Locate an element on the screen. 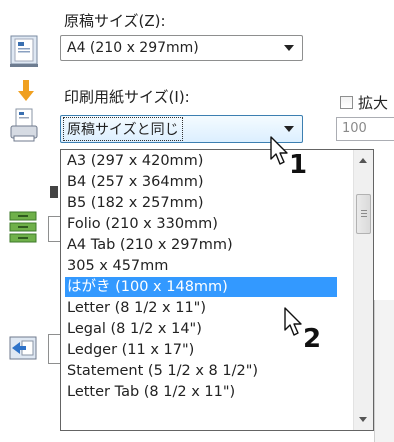 This screenshot has width=394, height=442. paper-tray-icon is located at coordinates (23, 227).